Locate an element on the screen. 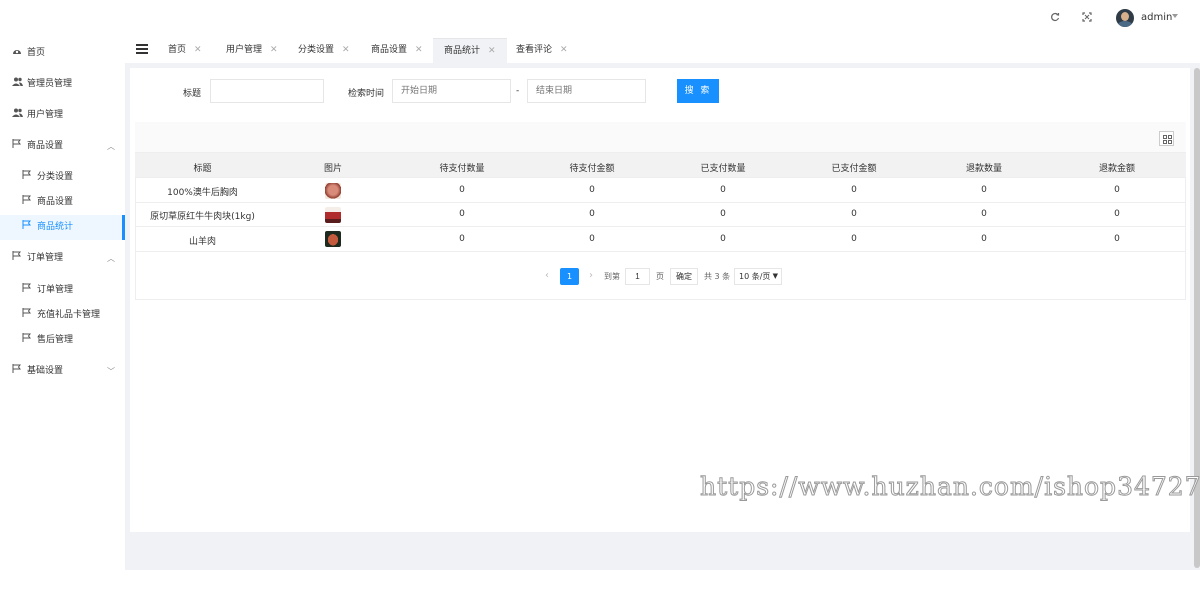 This screenshot has height=596, width=1200. tab-product-statistics: 商品统计 ✕ is located at coordinates (470, 50).